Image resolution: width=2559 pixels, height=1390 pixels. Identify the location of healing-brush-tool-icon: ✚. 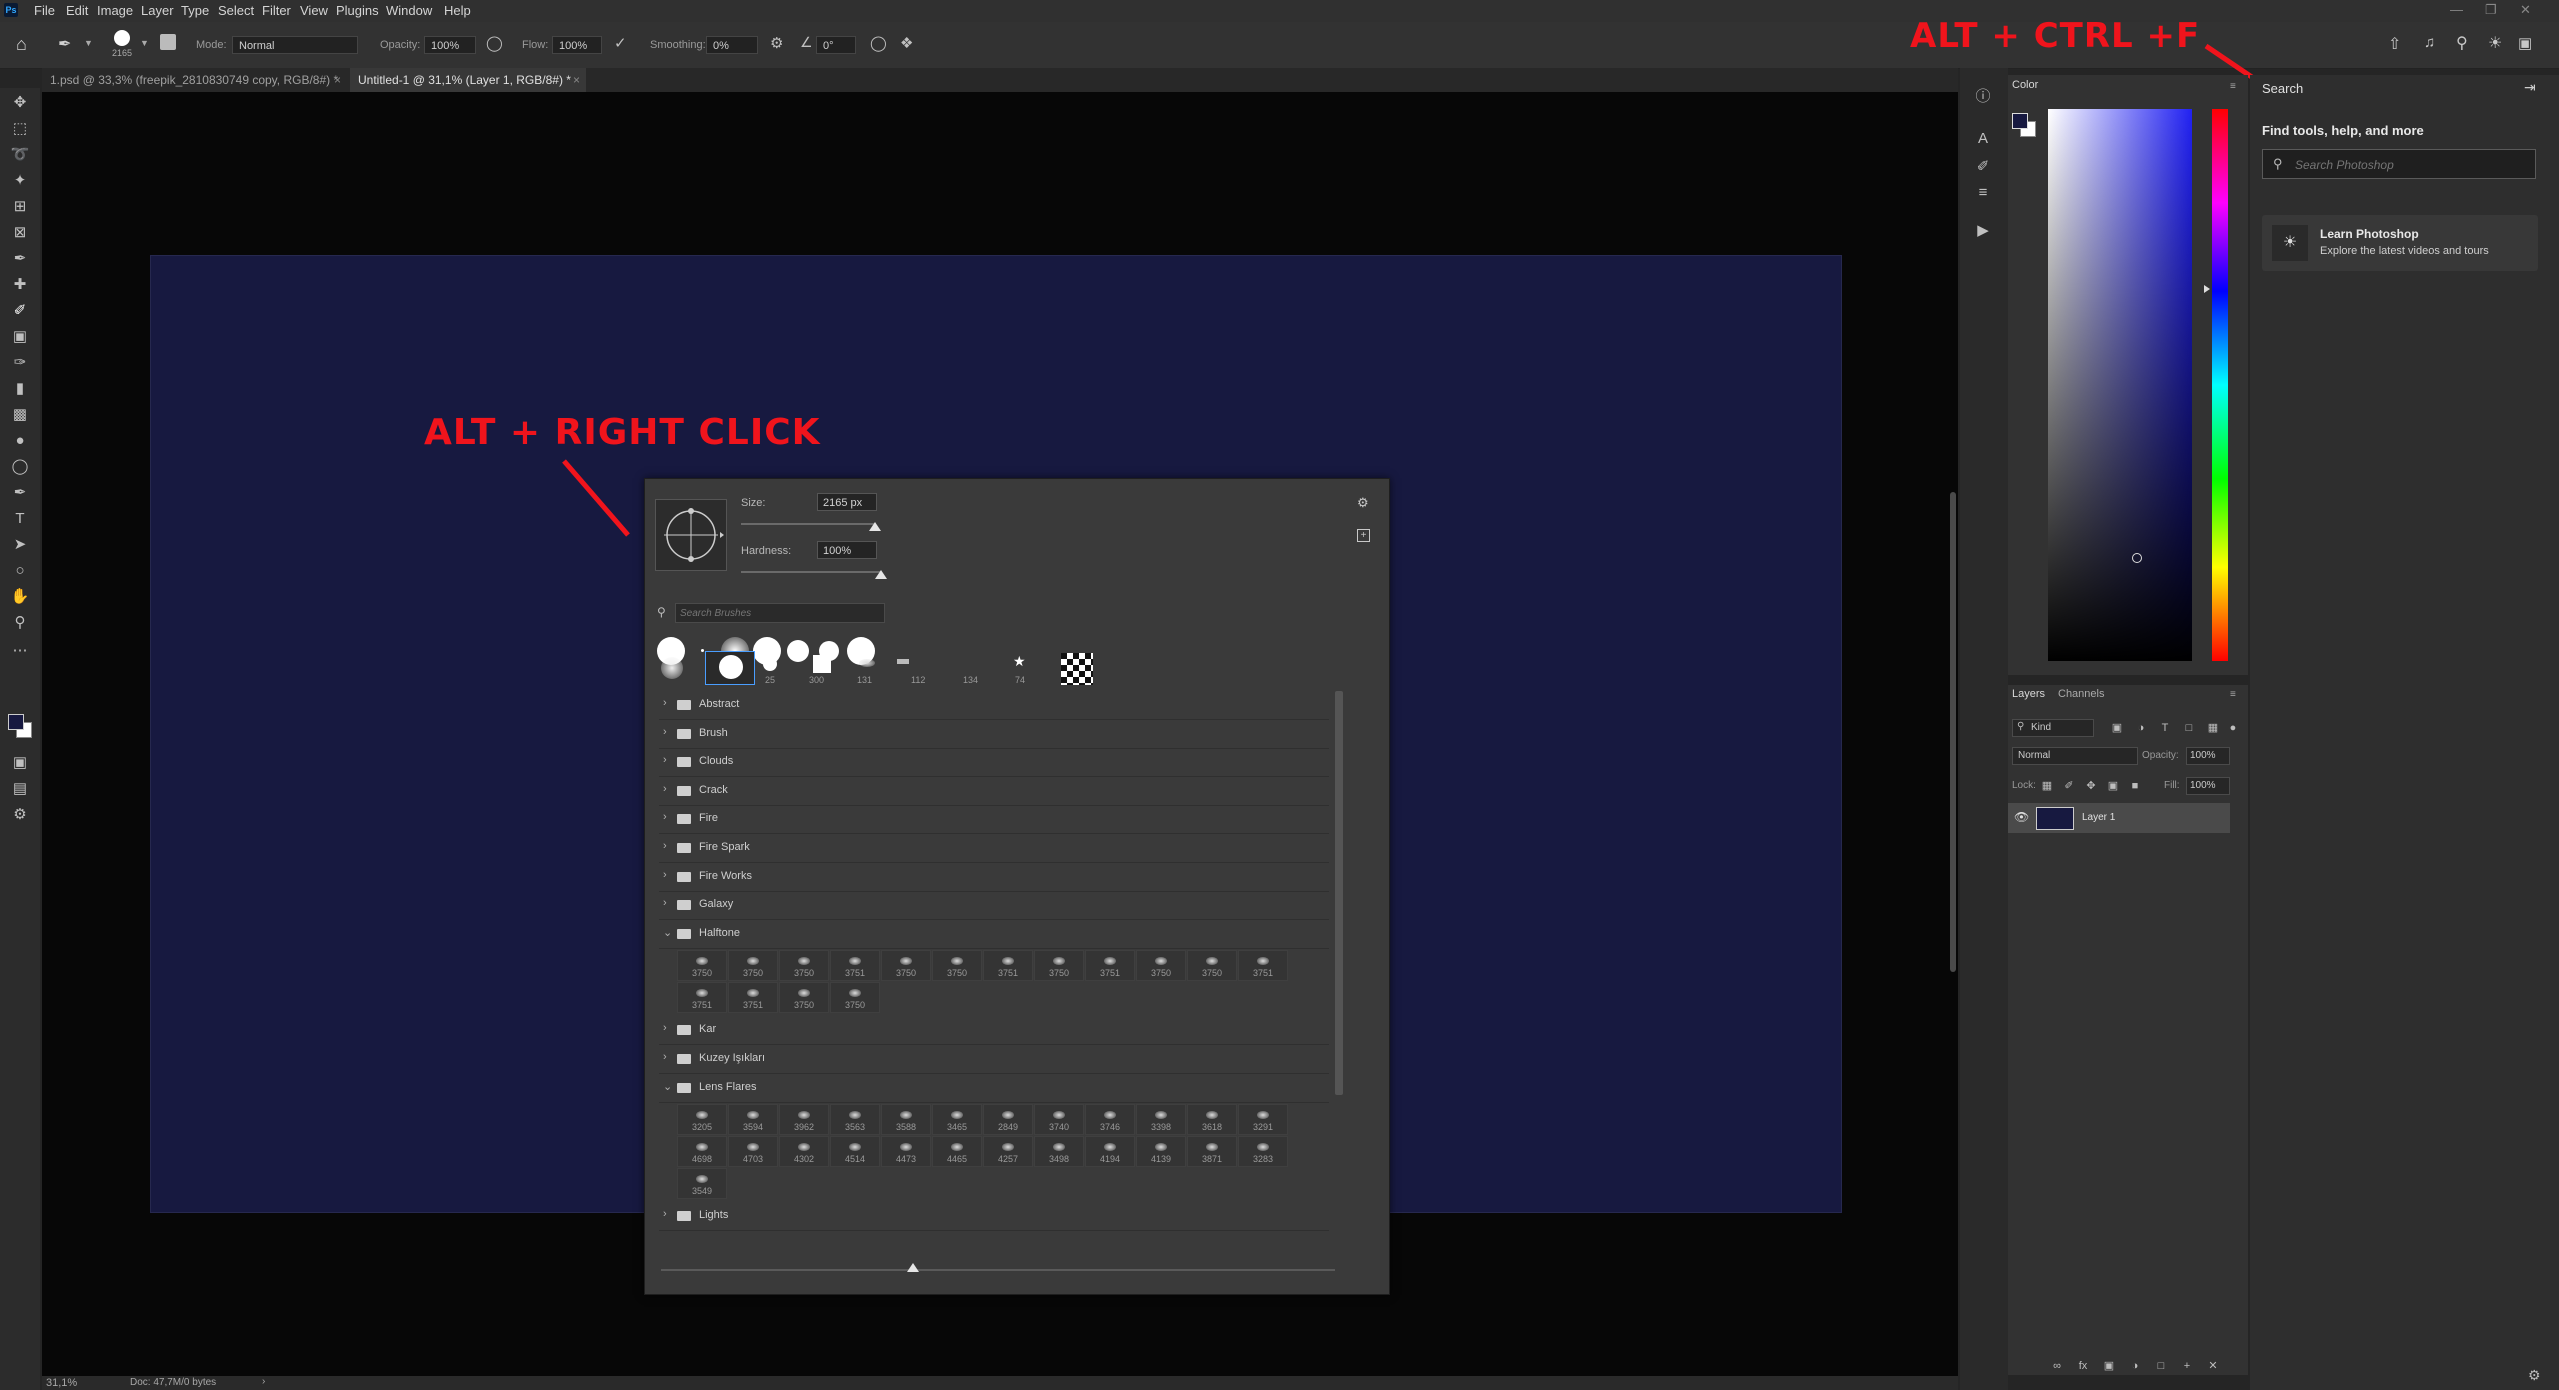
(20, 285).